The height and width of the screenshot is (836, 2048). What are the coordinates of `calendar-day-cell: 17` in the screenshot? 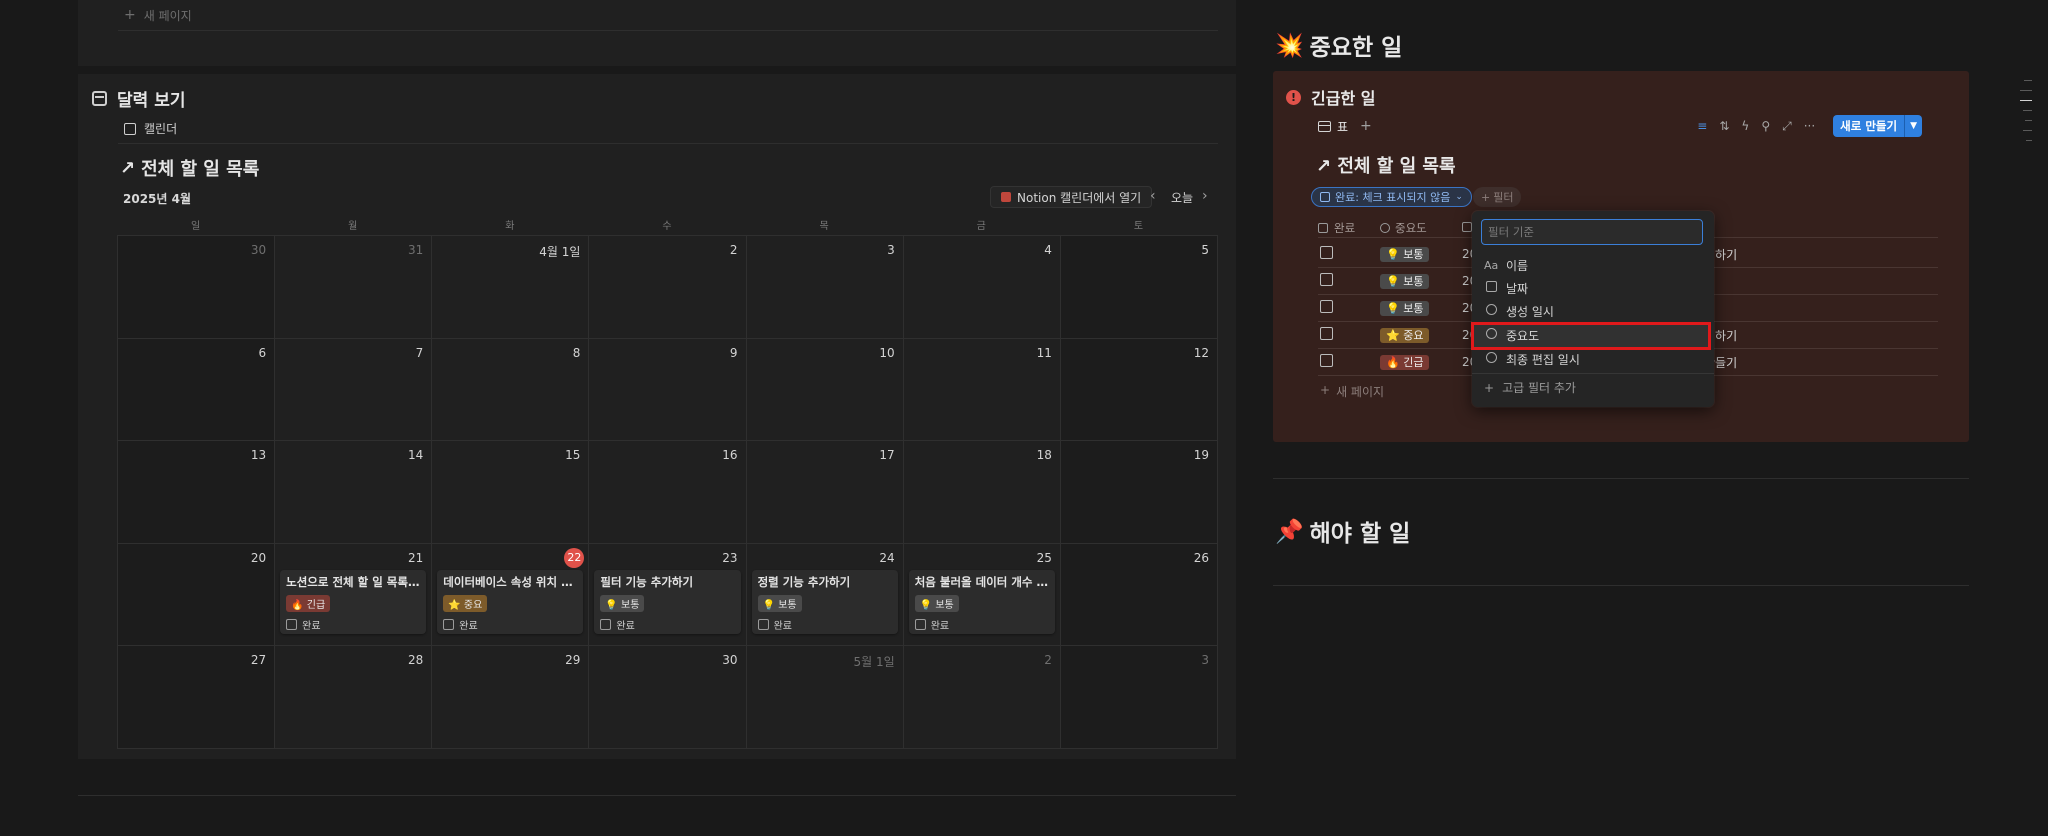 It's located at (825, 492).